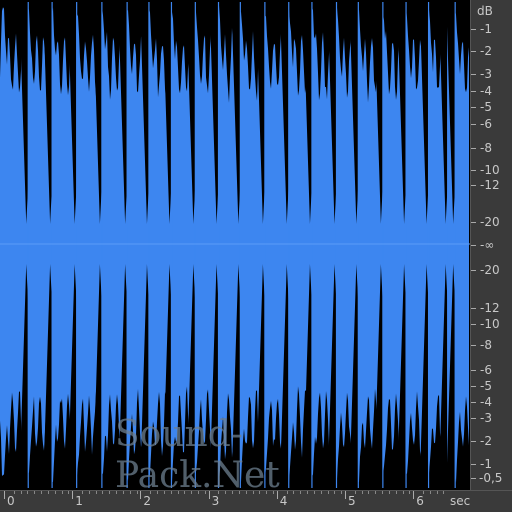 Image resolution: width=512 pixels, height=512 pixels. I want to click on db-label: -4, so click(486, 91).